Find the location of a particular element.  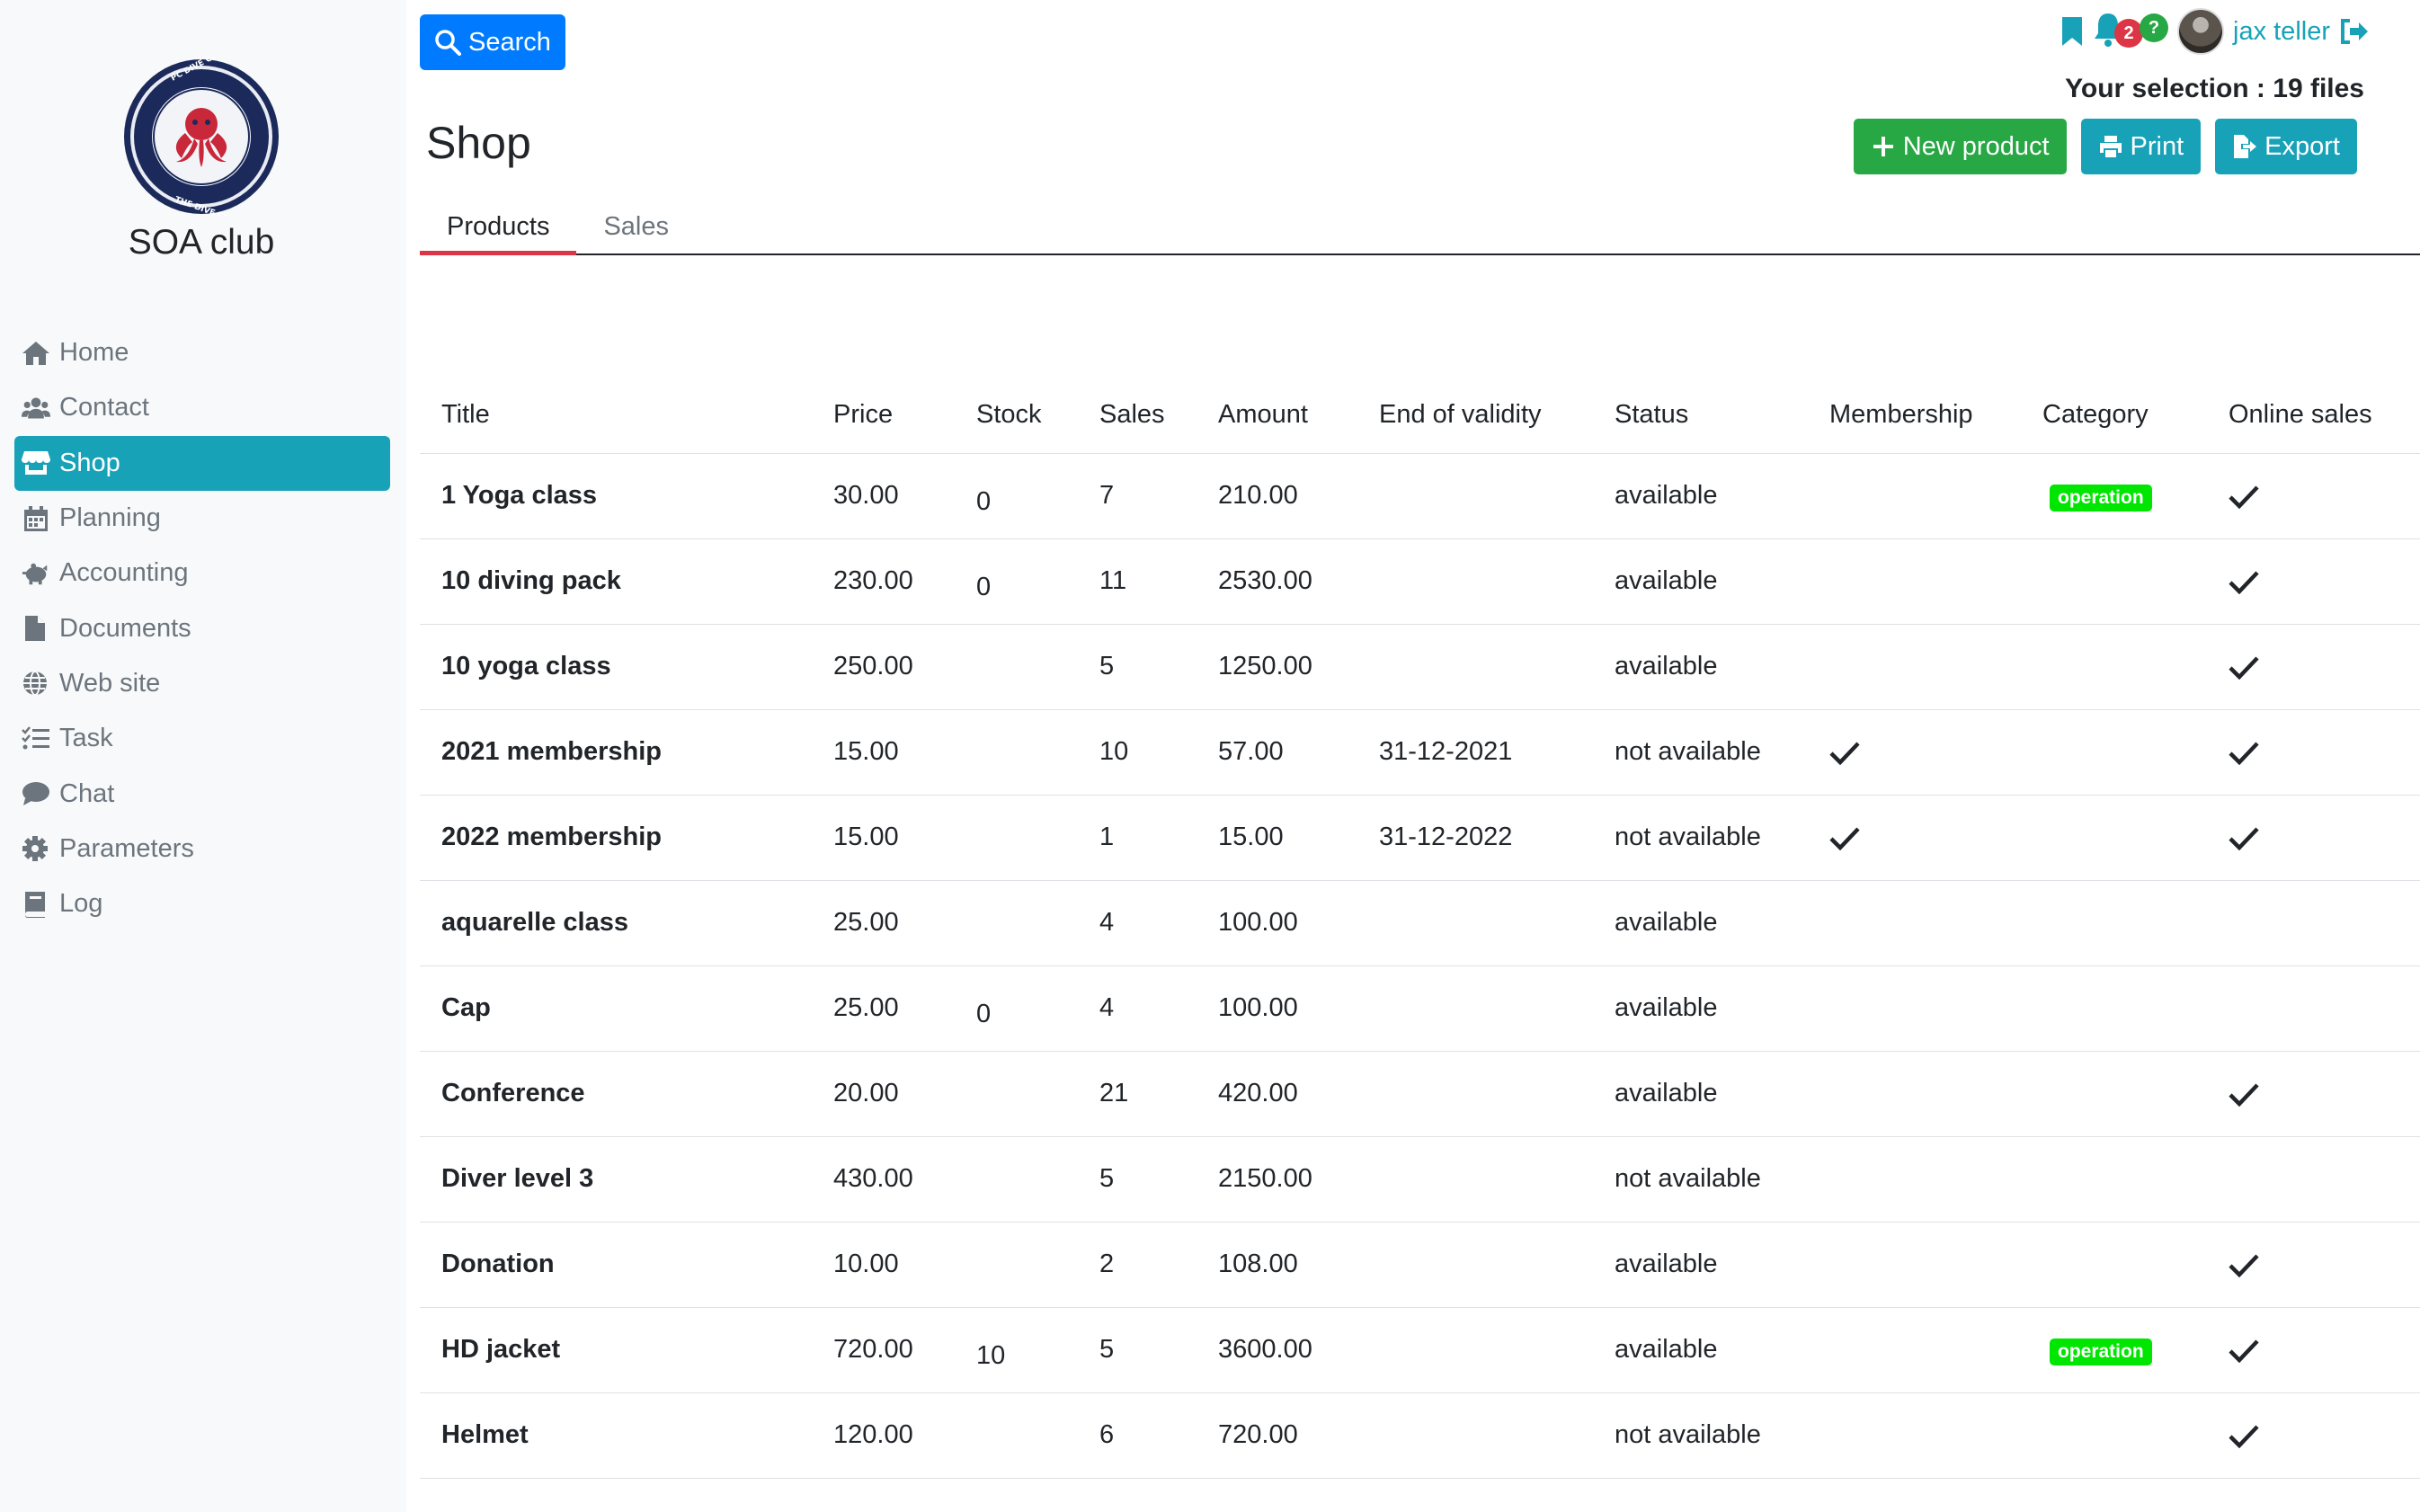

product-amount: 15.00 is located at coordinates (1277, 838).